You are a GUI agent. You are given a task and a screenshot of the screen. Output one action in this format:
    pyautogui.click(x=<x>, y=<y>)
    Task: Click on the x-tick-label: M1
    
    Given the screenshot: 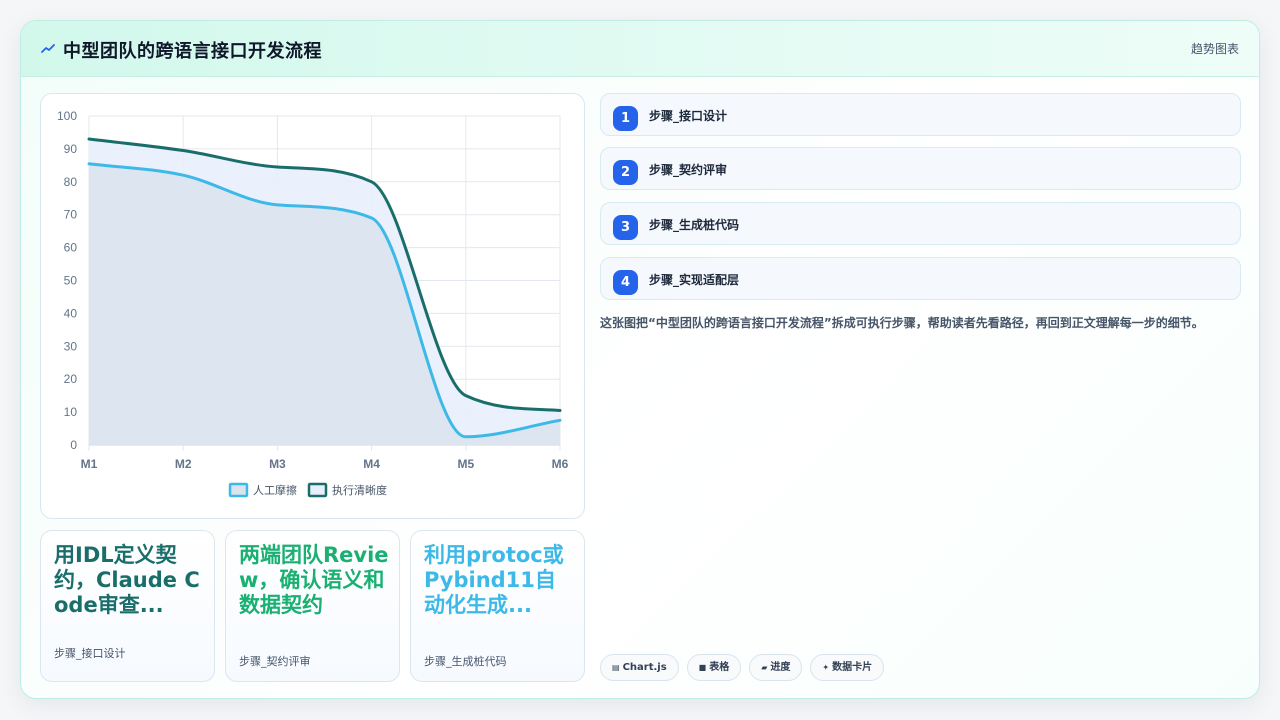 What is the action you would take?
    pyautogui.click(x=89, y=464)
    